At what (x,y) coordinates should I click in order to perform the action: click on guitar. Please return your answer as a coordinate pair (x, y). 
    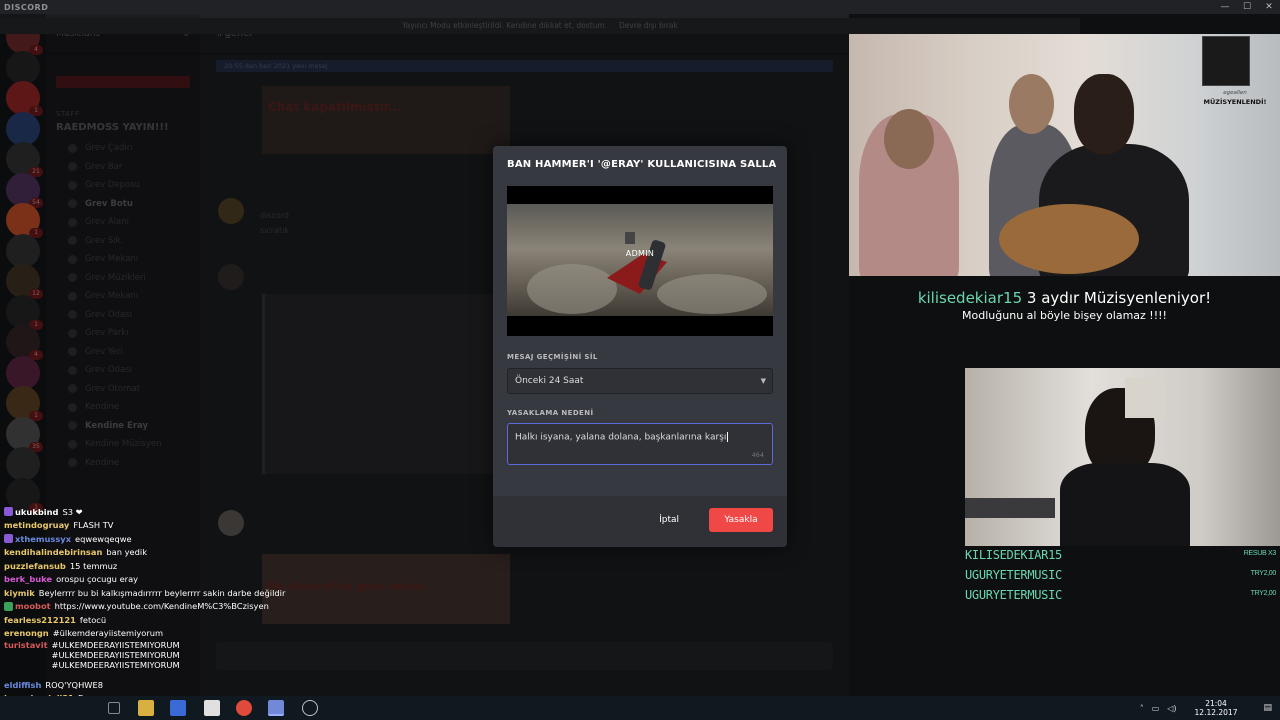
    Looking at the image, I should click on (1069, 239).